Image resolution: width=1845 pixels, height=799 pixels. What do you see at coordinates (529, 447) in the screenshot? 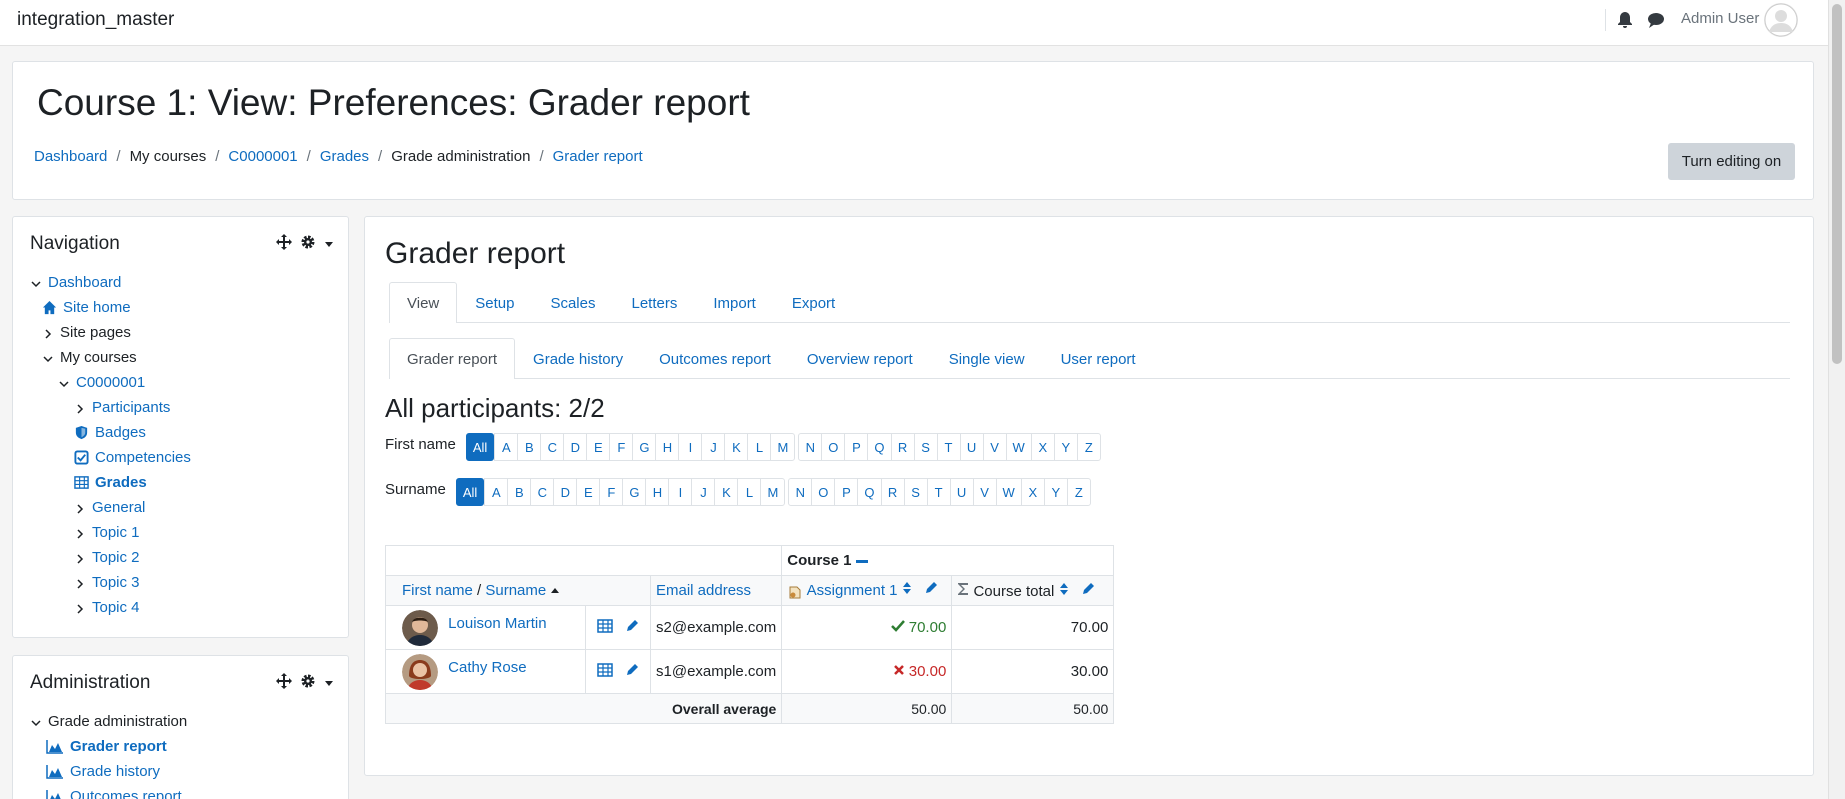
I see `initial-button: B` at bounding box center [529, 447].